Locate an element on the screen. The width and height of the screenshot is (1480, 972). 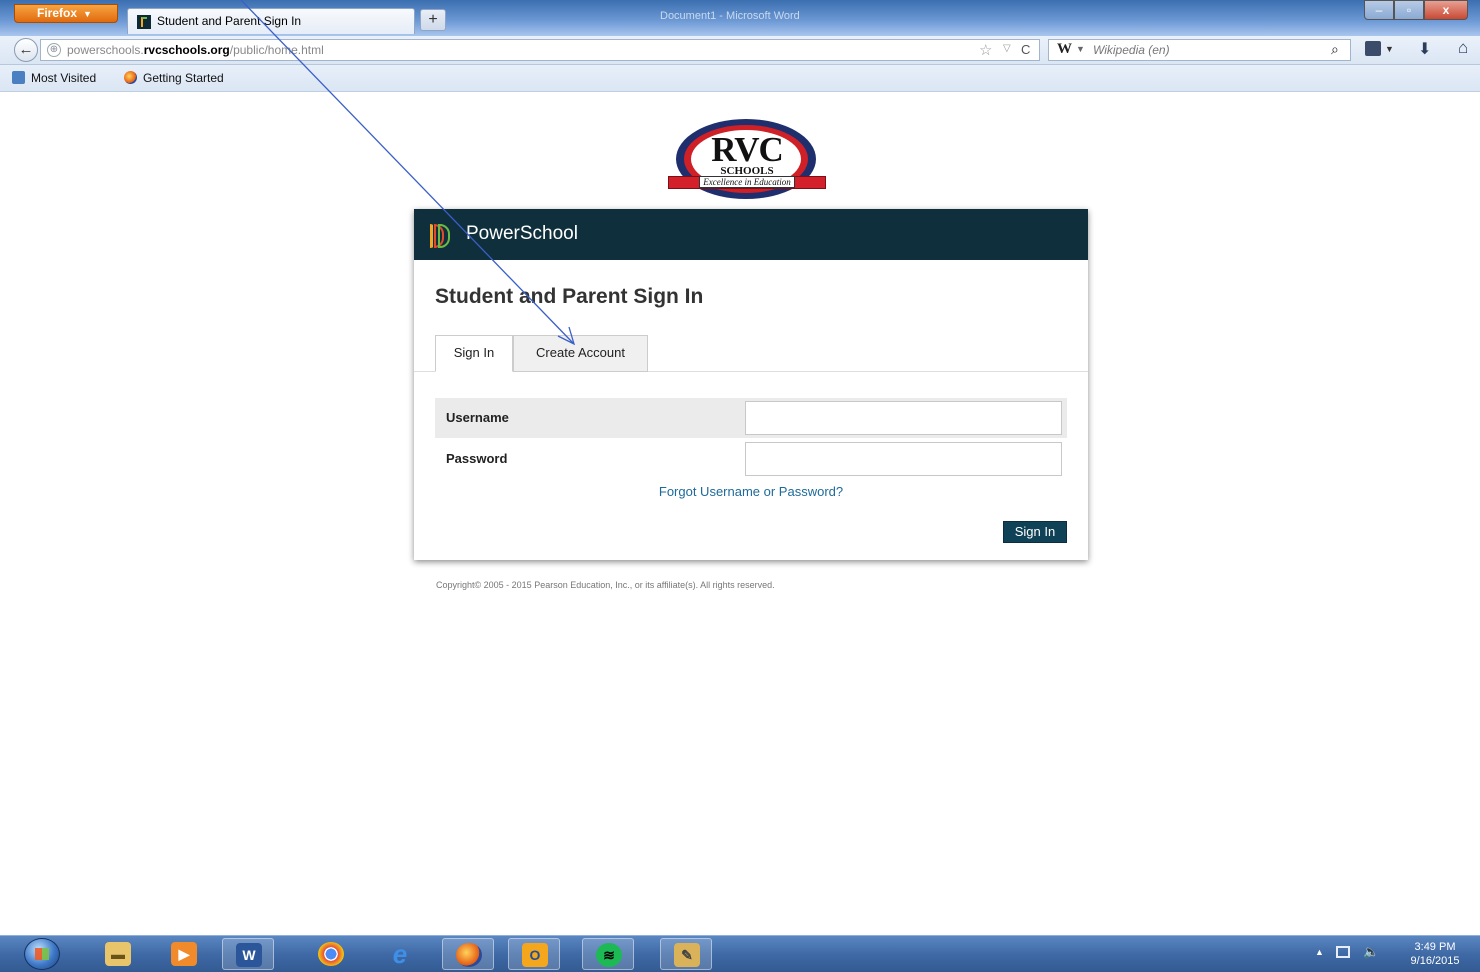
show-hidden-icons-icon: ▲ is located at coordinates (1319, 952).